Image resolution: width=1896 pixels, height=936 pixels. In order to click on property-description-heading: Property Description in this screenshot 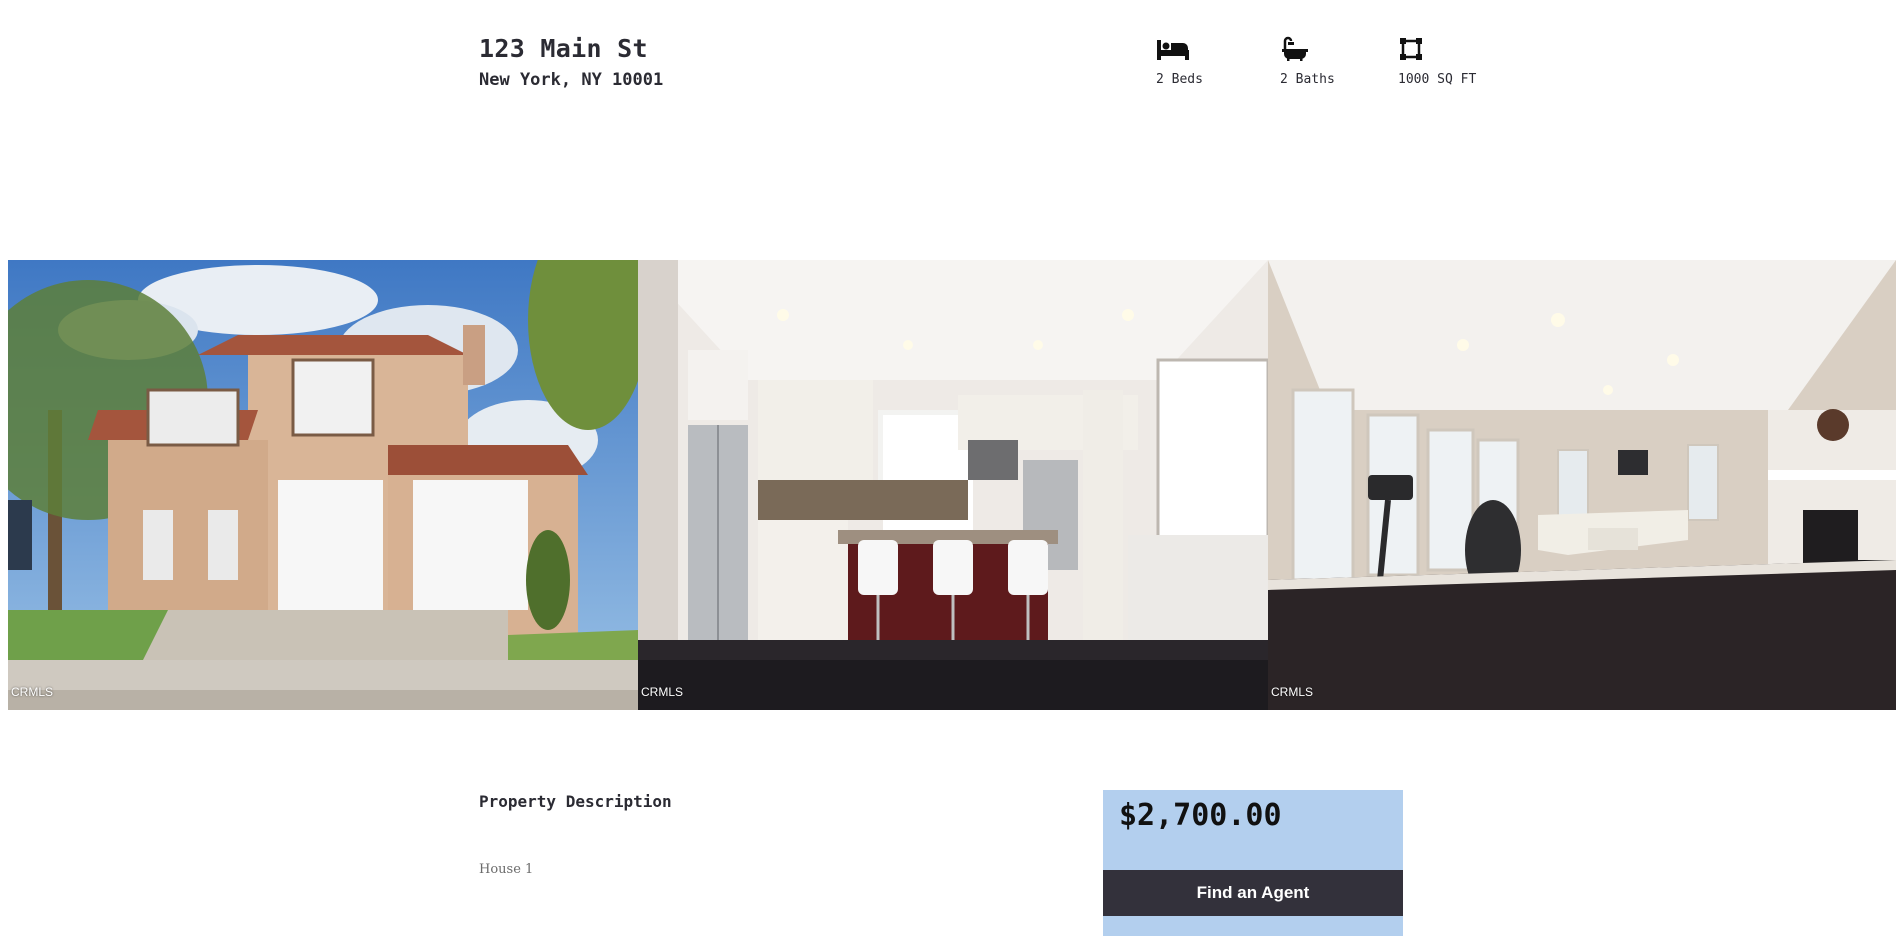, I will do `click(575, 801)`.